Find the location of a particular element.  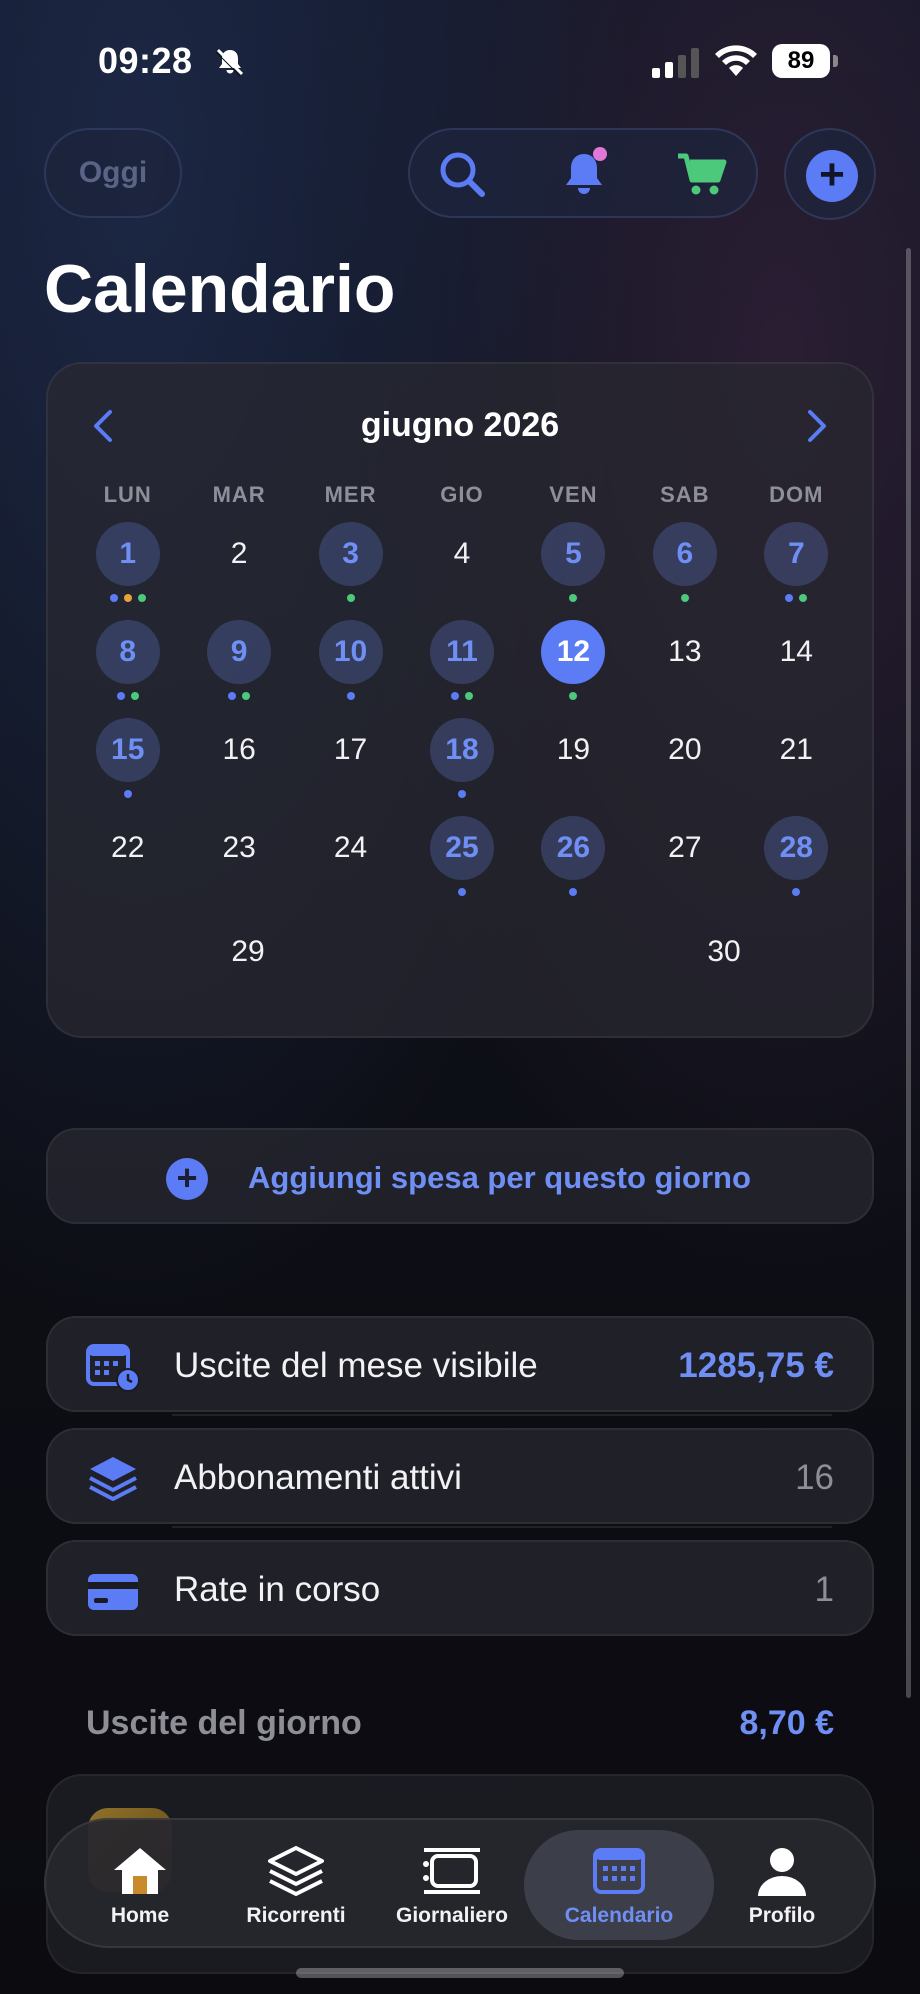

calendar-day: 17 is located at coordinates (350, 750).